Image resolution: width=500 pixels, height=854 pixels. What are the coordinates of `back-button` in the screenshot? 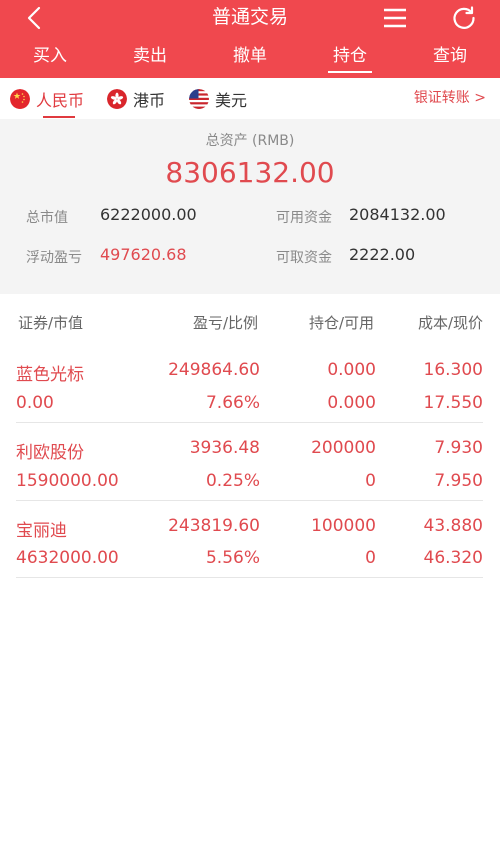 It's located at (34, 18).